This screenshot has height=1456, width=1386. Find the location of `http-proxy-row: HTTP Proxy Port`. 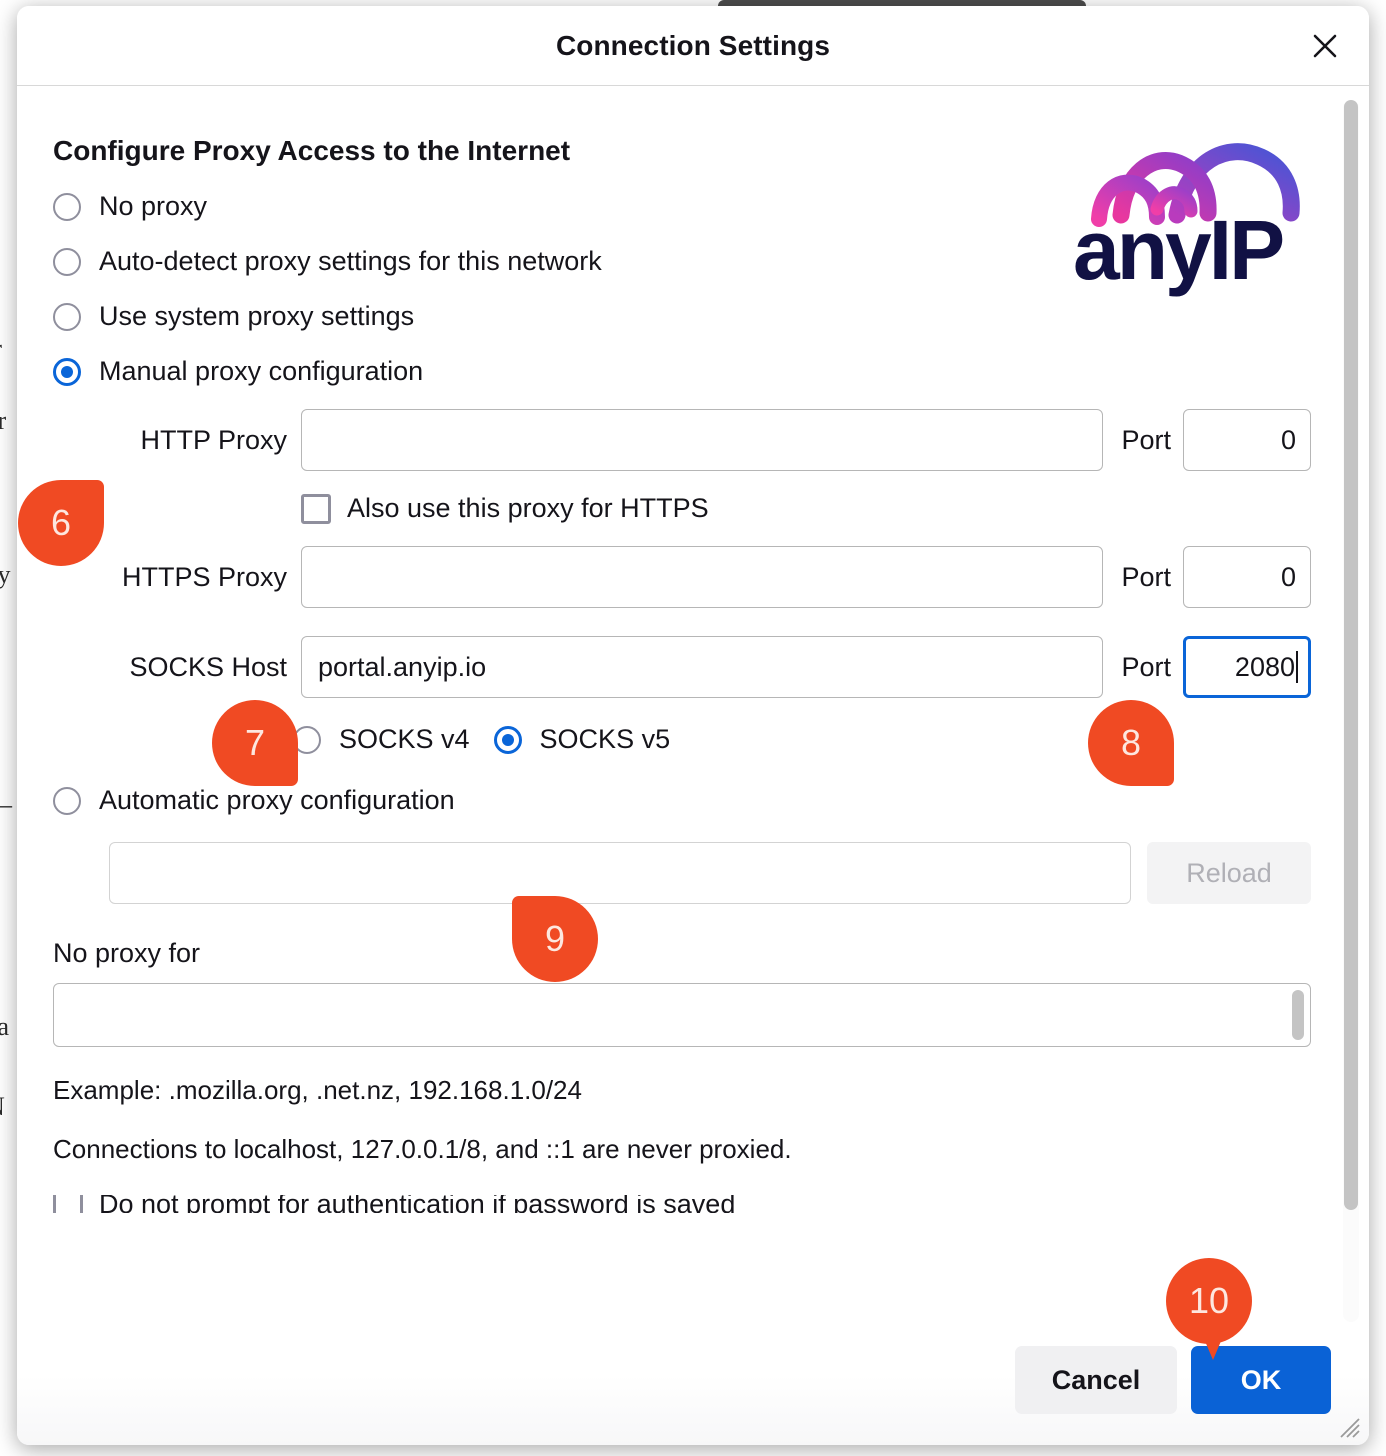

http-proxy-row: HTTP Proxy Port is located at coordinates (682, 440).